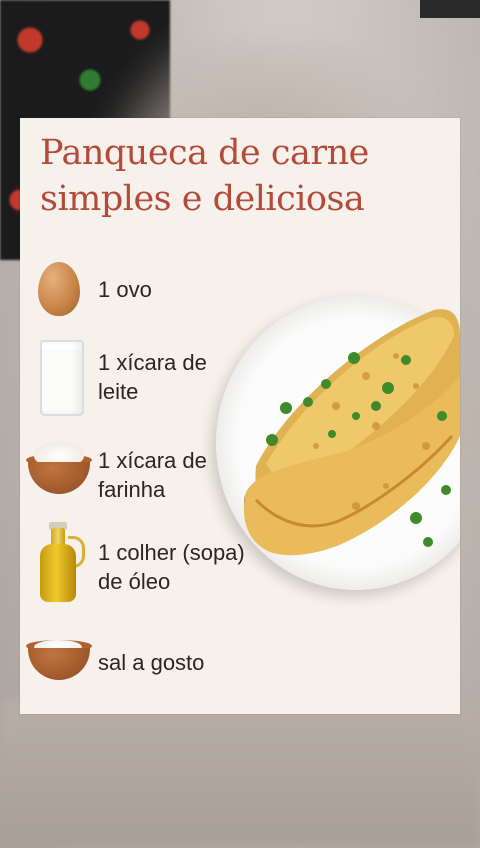  Describe the element at coordinates (450, 9) in the screenshot. I see `dark-corner` at that location.